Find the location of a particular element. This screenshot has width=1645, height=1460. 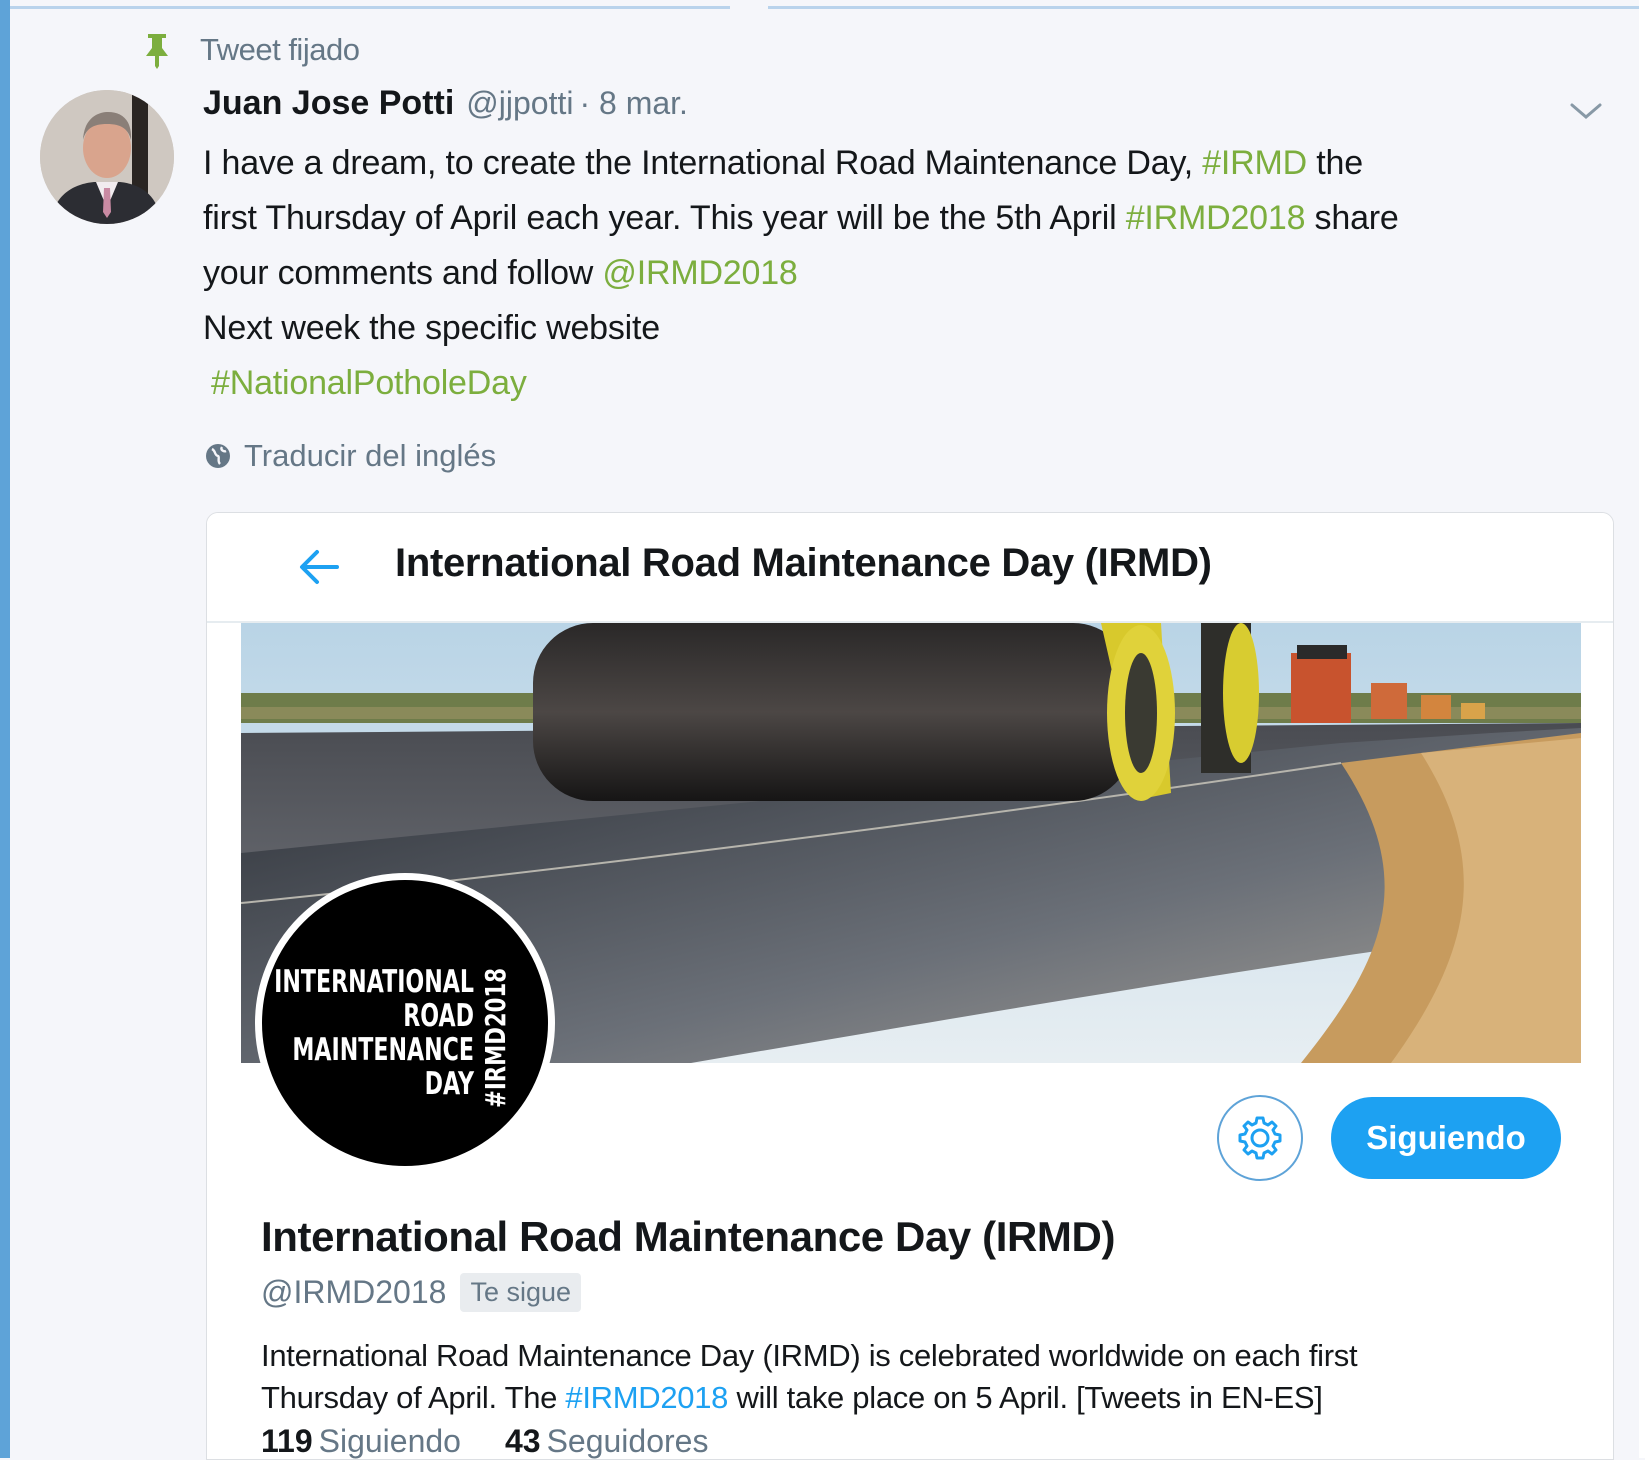

text-span: Thursday of April. The is located at coordinates (413, 1397).